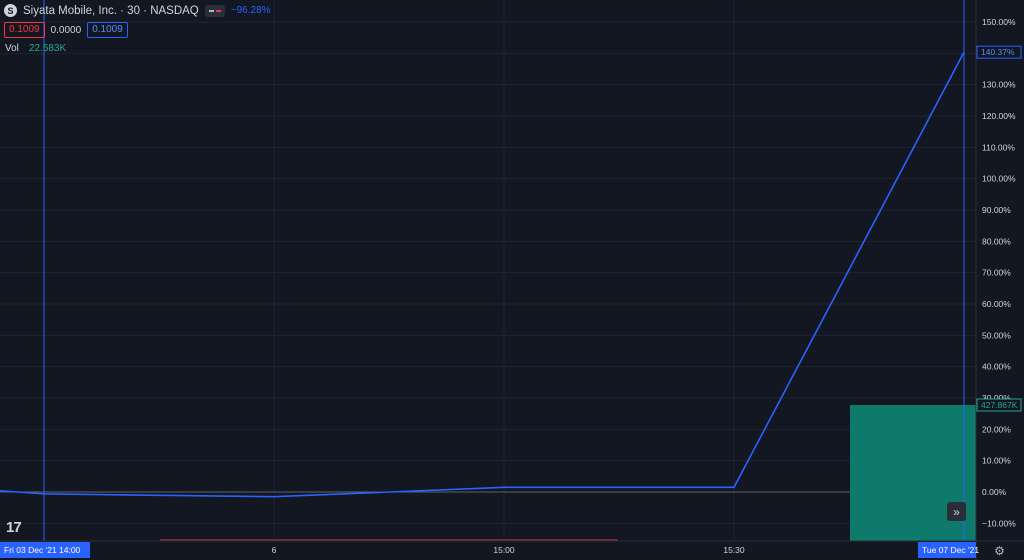  I want to click on minus-red-icon, so click(218, 10).